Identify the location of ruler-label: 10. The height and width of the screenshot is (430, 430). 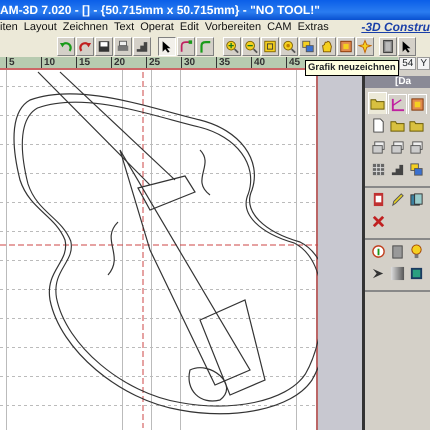
(48, 62).